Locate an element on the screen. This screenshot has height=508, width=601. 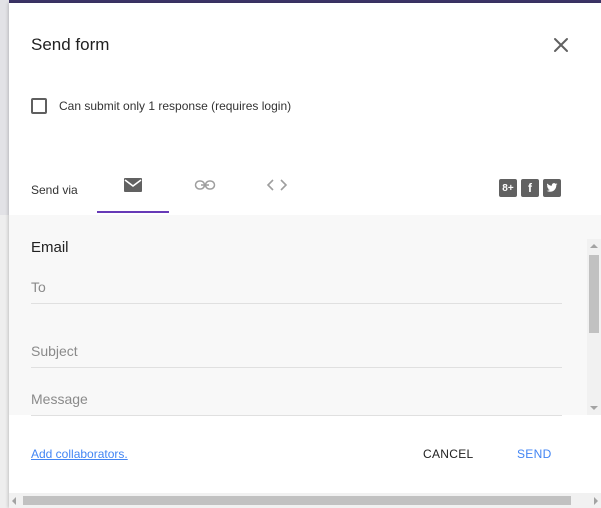
send-button: SEND is located at coordinates (534, 454).